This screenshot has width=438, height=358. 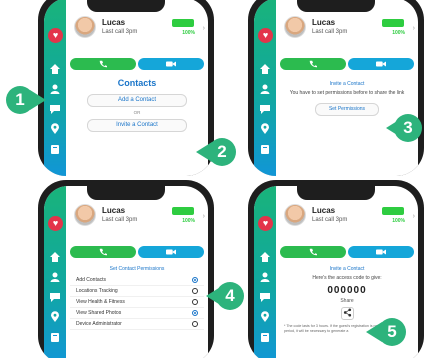 I want to click on permission-label: View Health & Fitness, so click(x=100, y=302).